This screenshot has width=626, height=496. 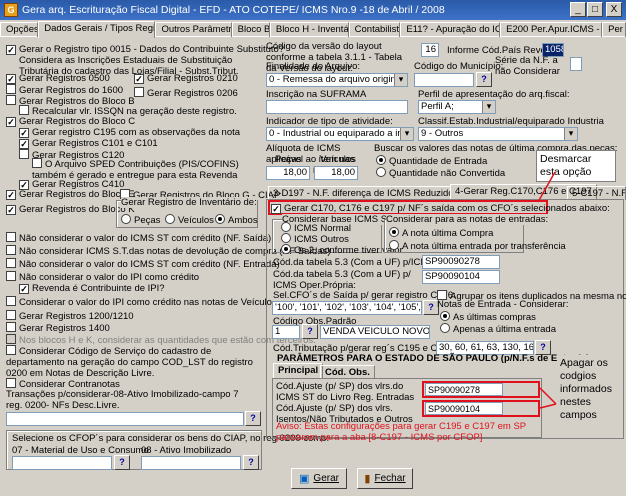 I want to click on ciap-uso-input, so click(x=62, y=463).